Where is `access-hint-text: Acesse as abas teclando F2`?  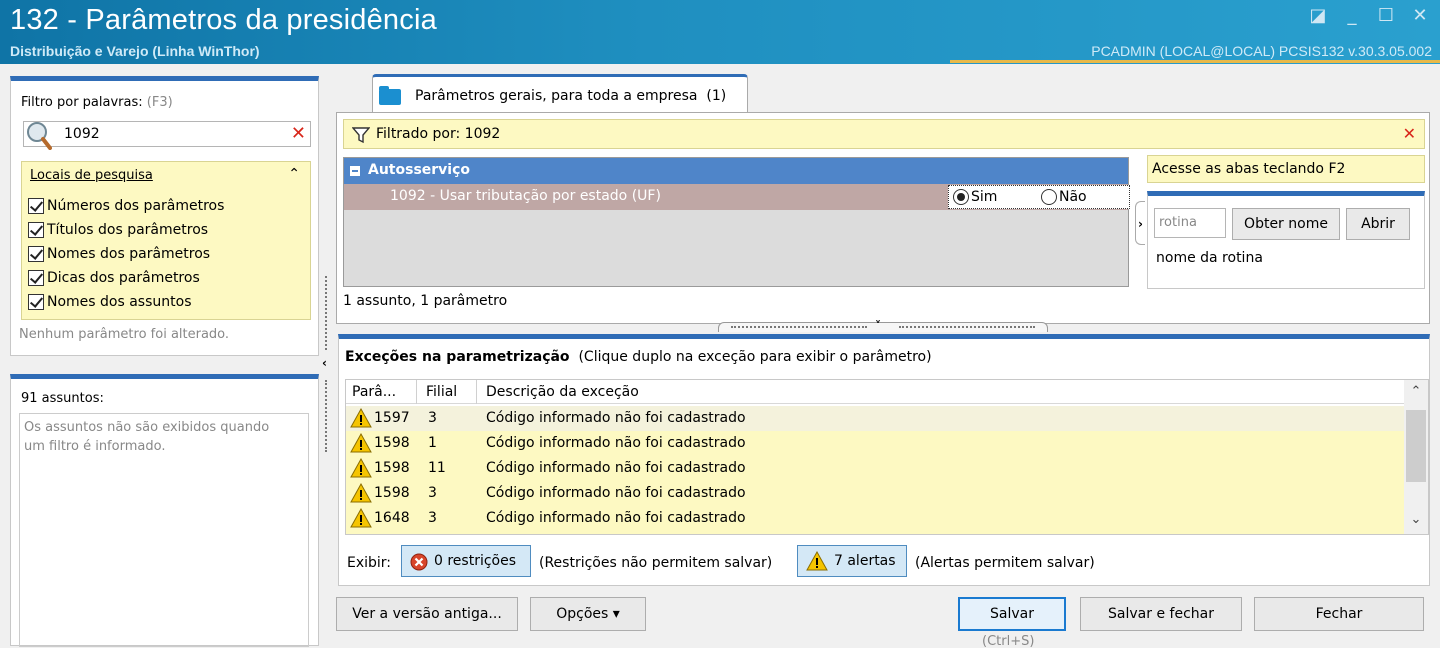 access-hint-text: Acesse as abas teclando F2 is located at coordinates (1249, 169).